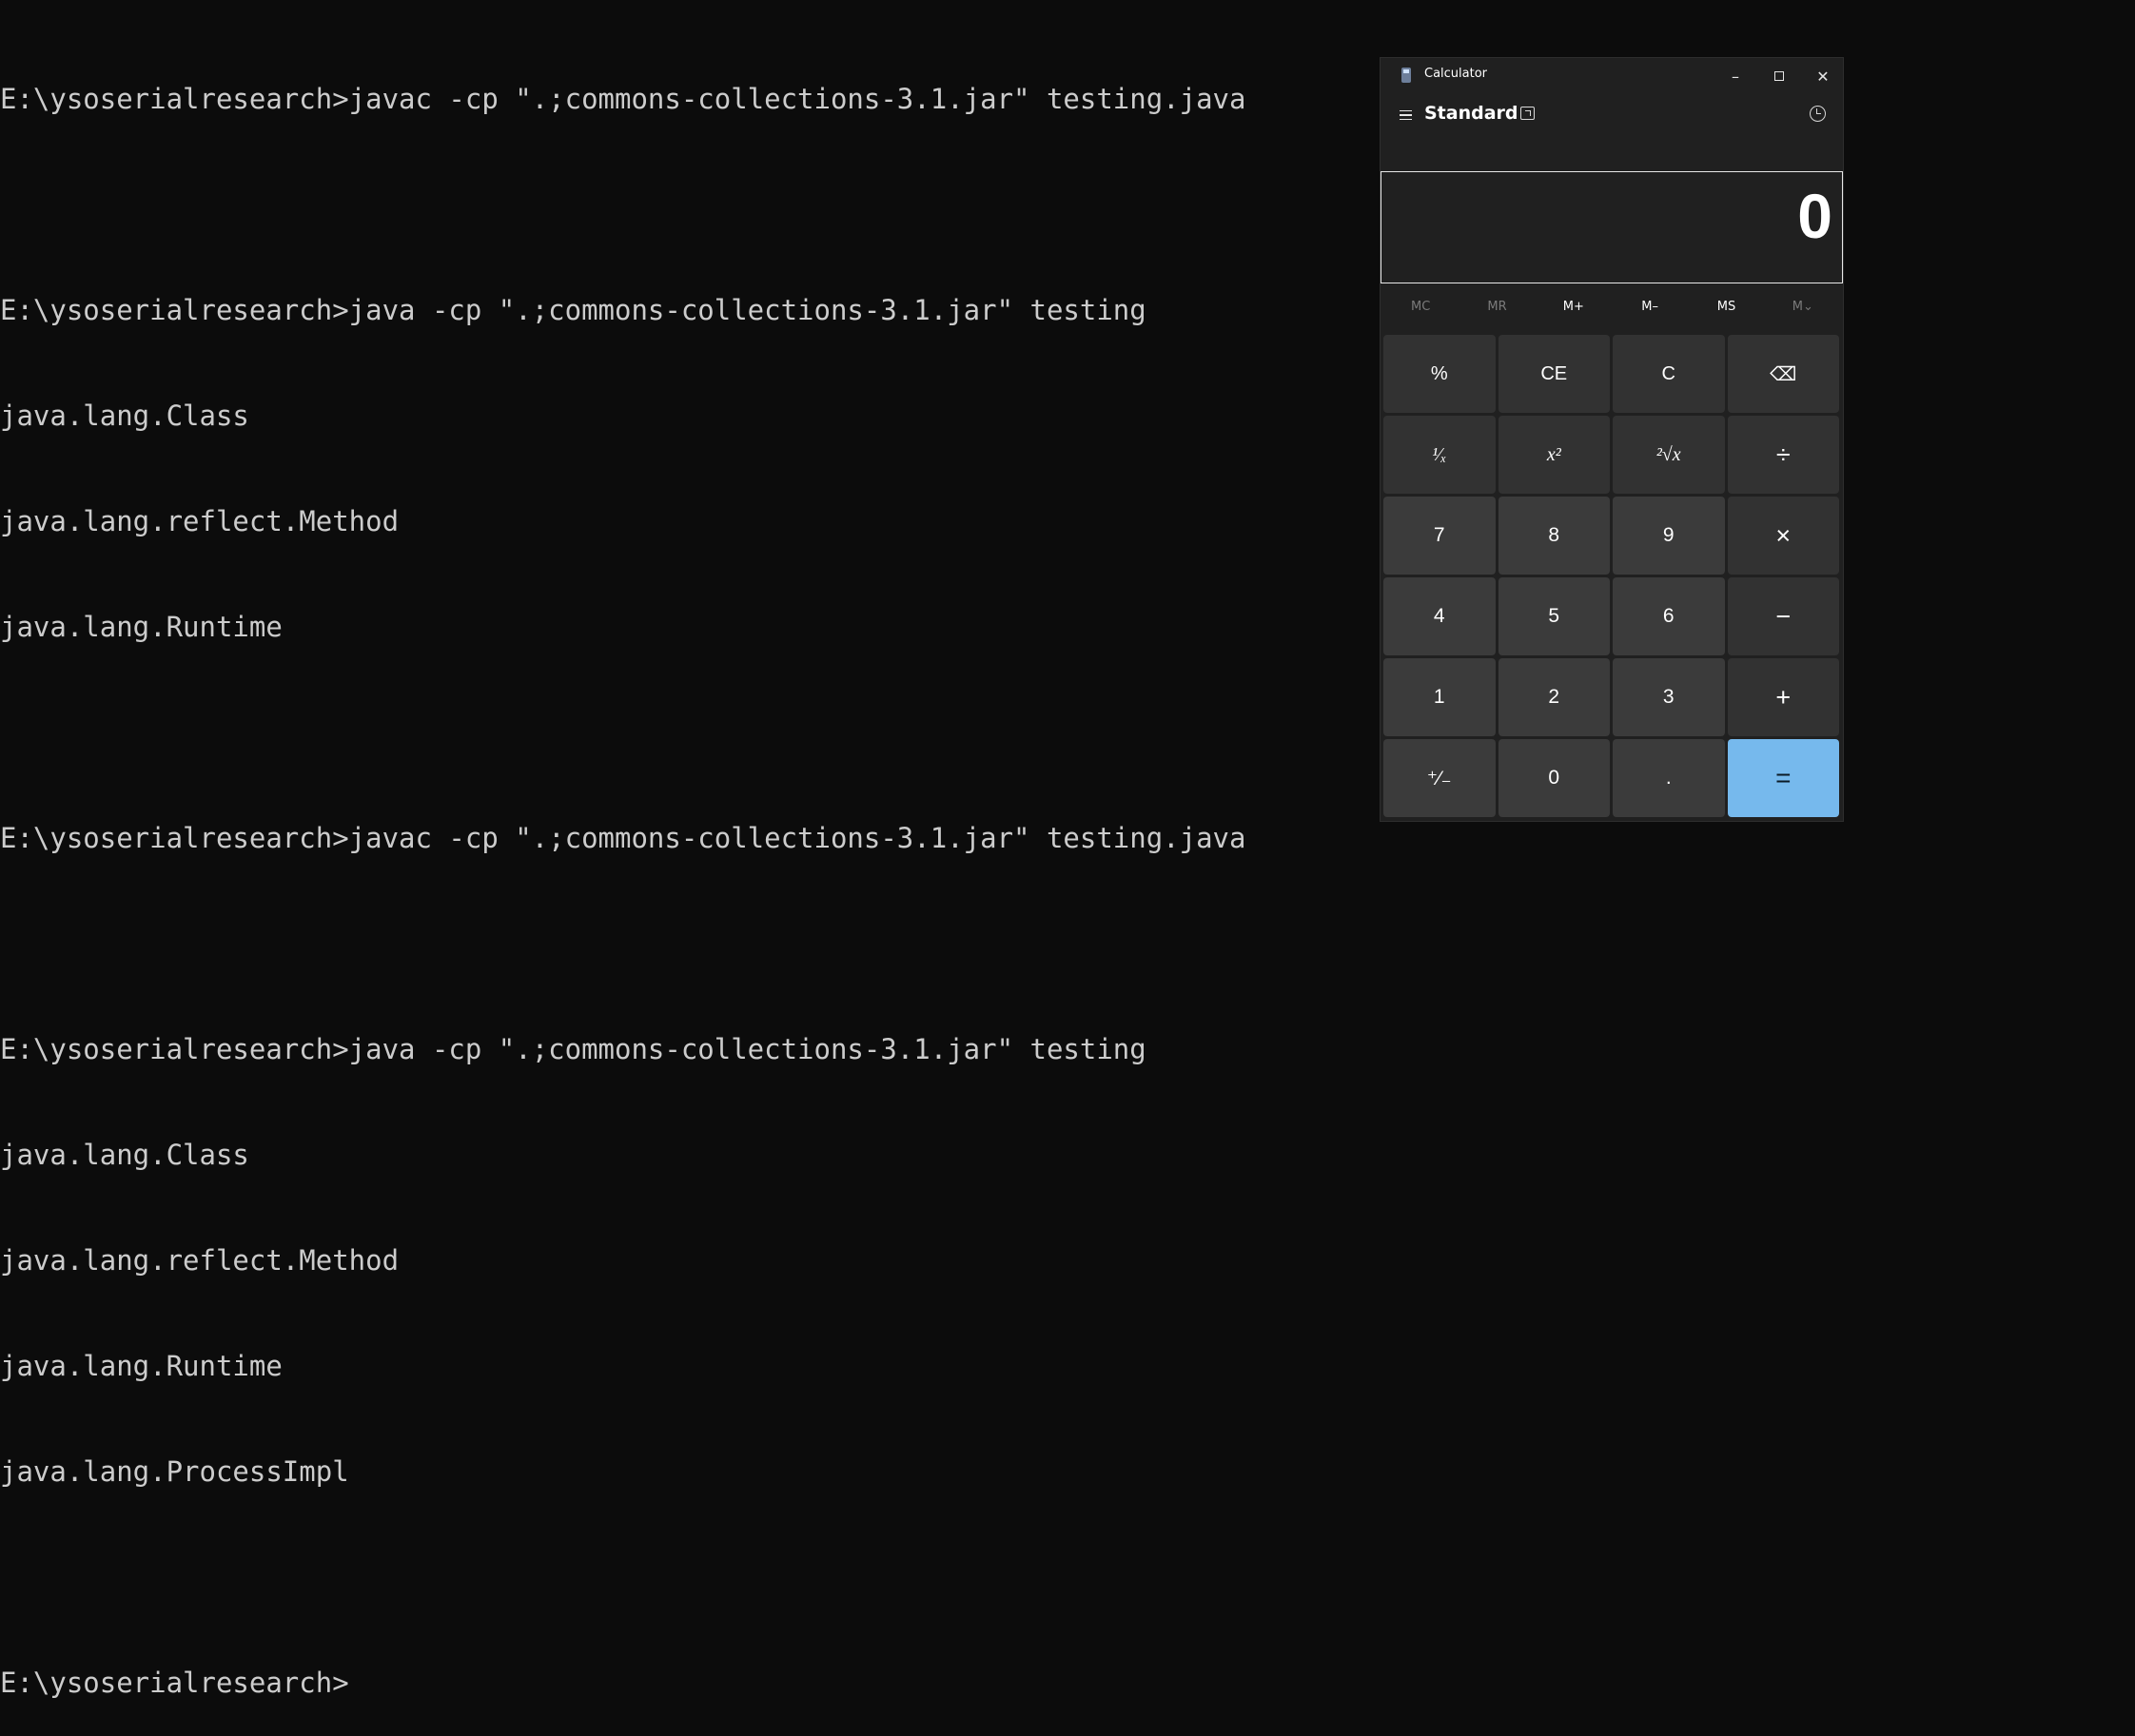 This screenshot has width=2135, height=1736. Describe the element at coordinates (1554, 374) in the screenshot. I see `clear-entry-button: CE` at that location.